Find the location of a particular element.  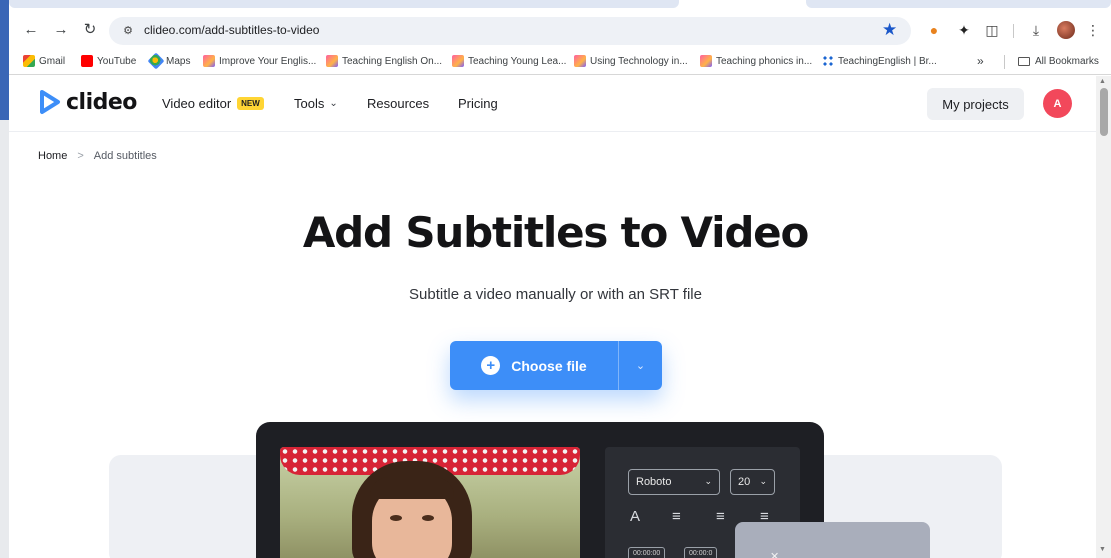

video-preview-image is located at coordinates (430, 502).